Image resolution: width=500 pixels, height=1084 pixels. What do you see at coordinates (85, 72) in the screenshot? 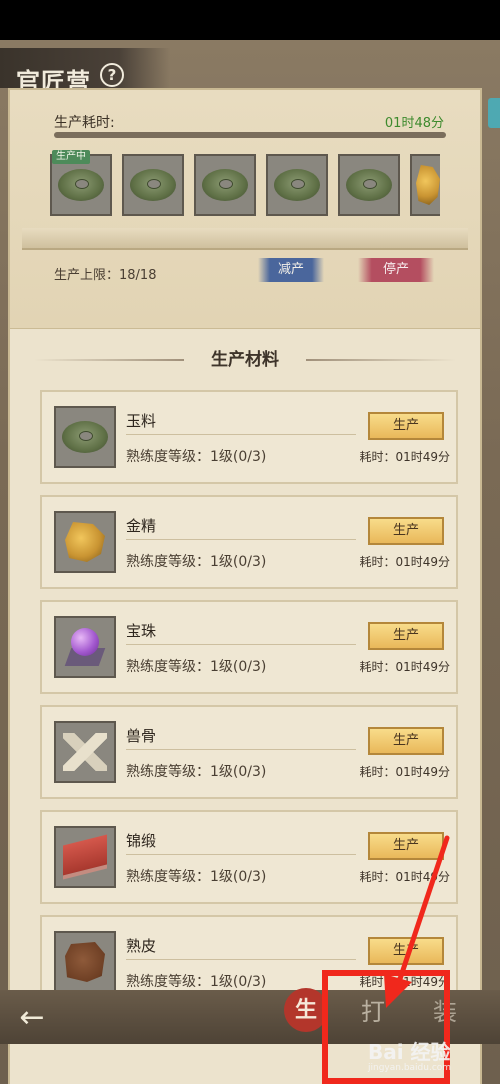
I see `title-bar: 官匠营 ?` at bounding box center [85, 72].